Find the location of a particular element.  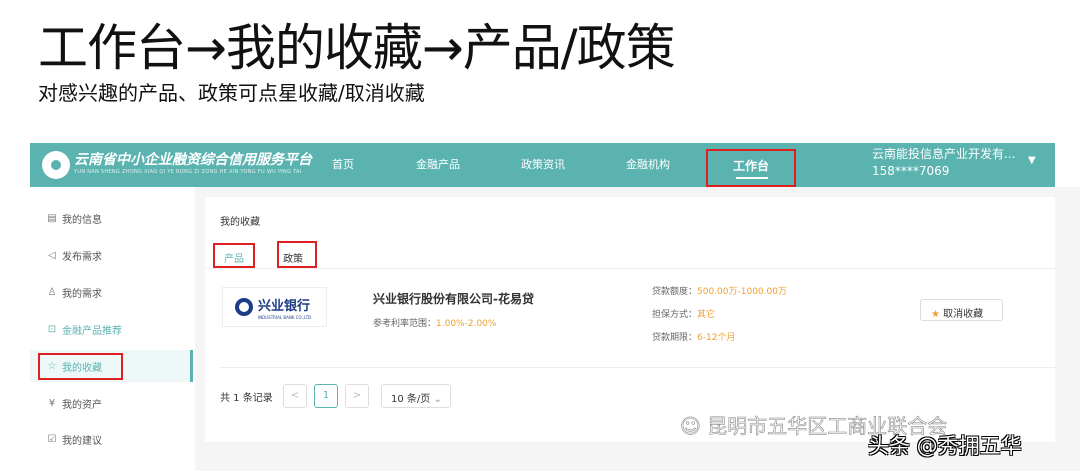

send-icon: ◁ is located at coordinates (52, 255).